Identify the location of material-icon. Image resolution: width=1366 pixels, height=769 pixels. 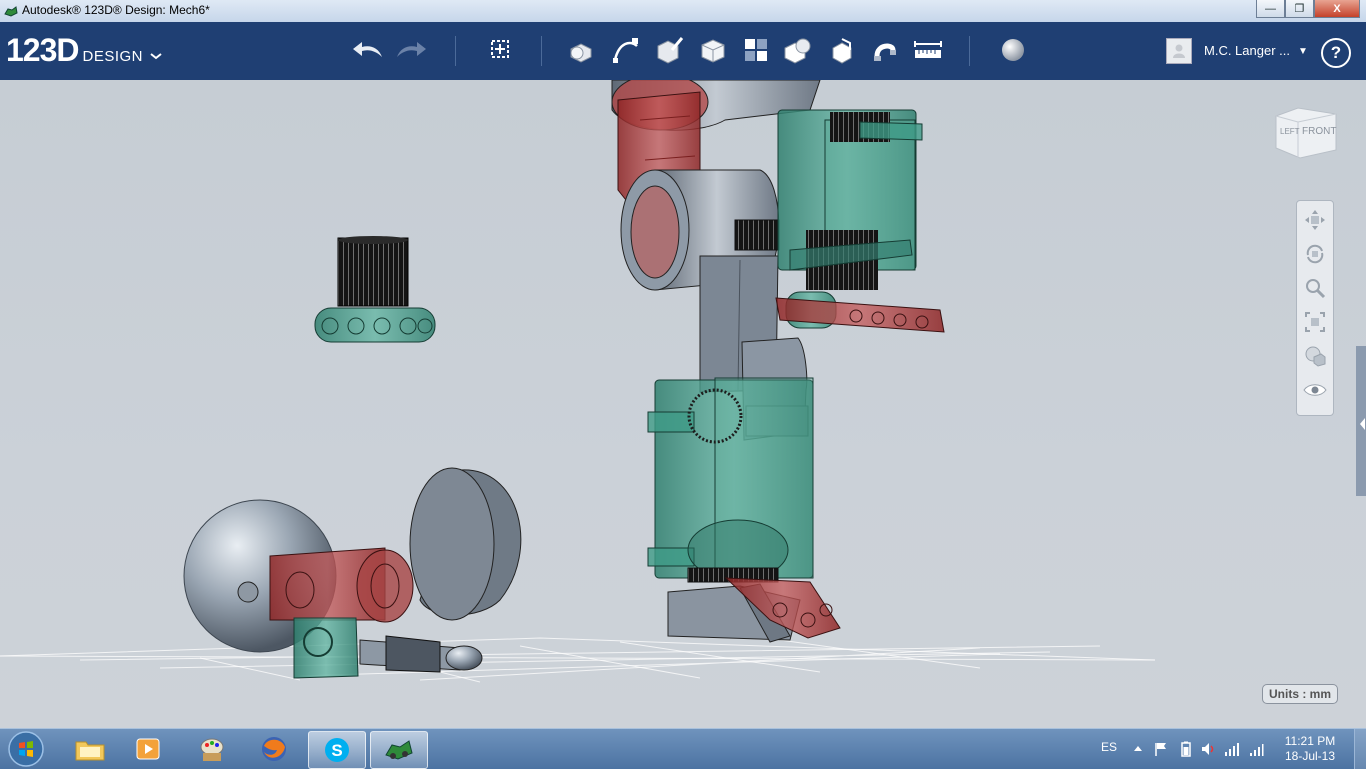
(1013, 50).